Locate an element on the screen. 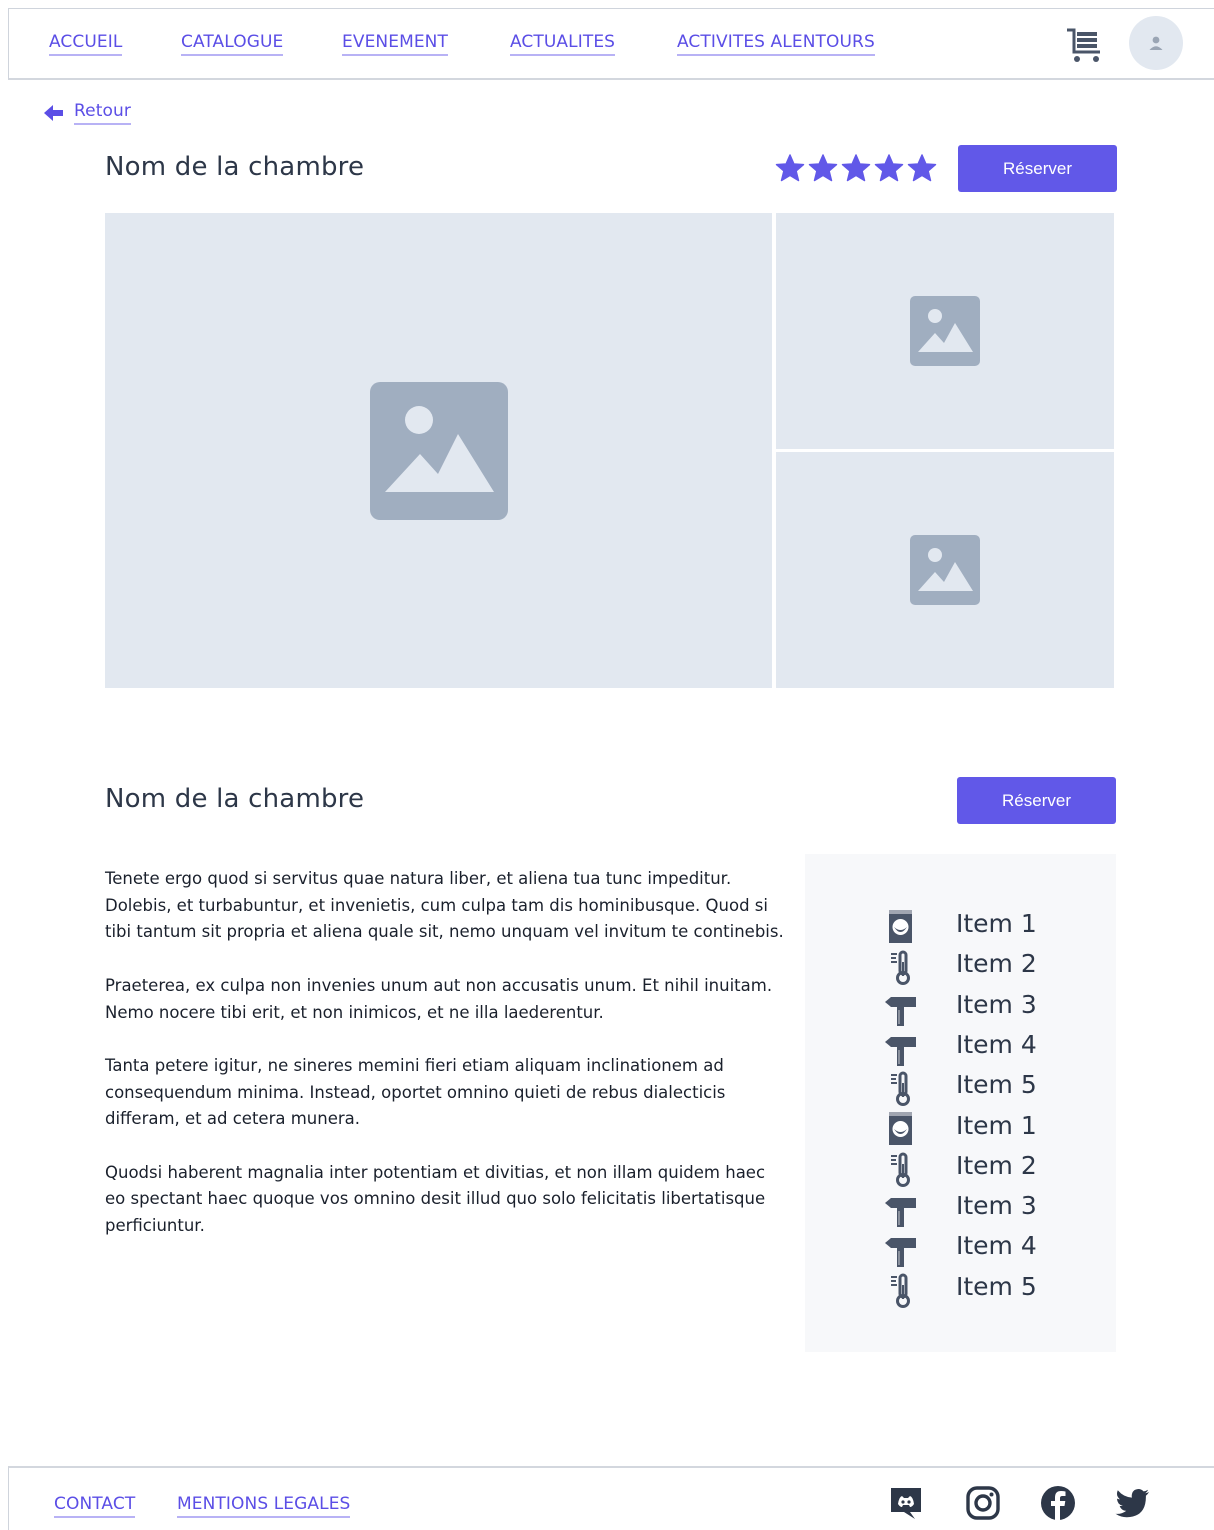 The height and width of the screenshot is (1530, 1214). cart-icon is located at coordinates (1084, 45).